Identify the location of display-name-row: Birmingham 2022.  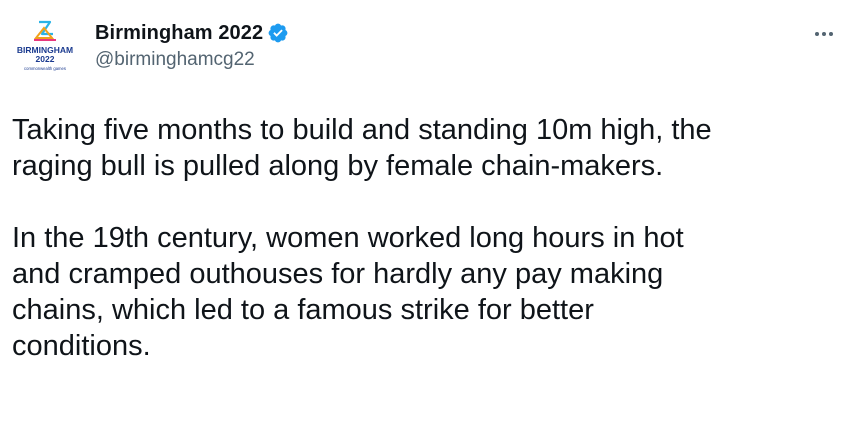
(192, 33).